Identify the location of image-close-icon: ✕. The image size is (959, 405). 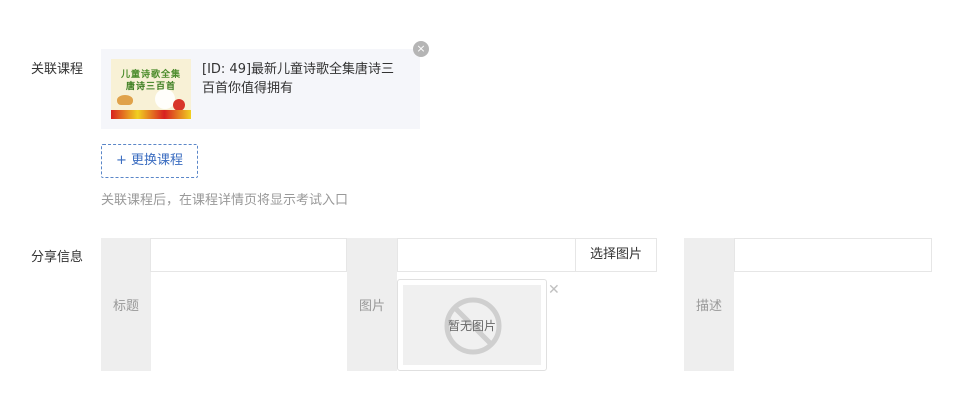
(554, 290).